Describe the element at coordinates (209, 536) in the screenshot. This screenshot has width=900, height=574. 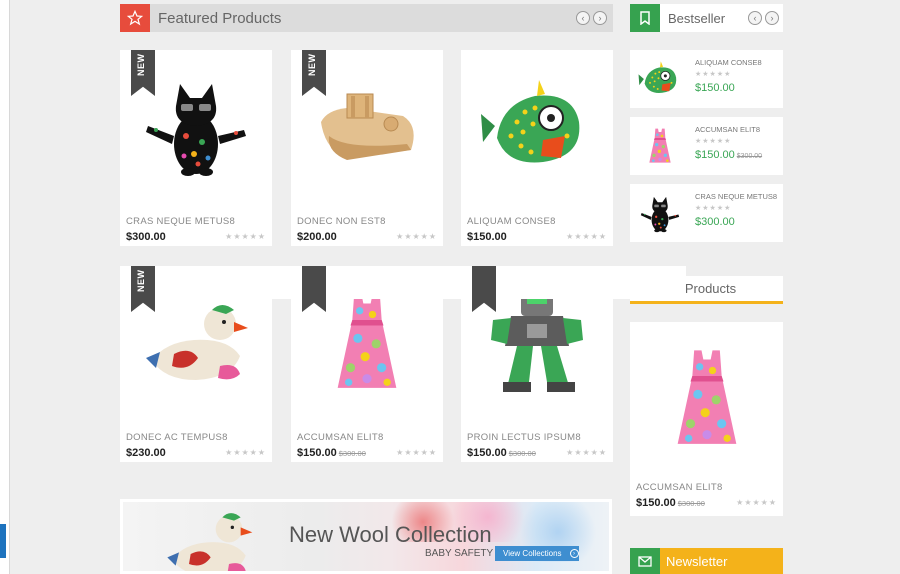
I see `banner-image-knitted-bird` at that location.